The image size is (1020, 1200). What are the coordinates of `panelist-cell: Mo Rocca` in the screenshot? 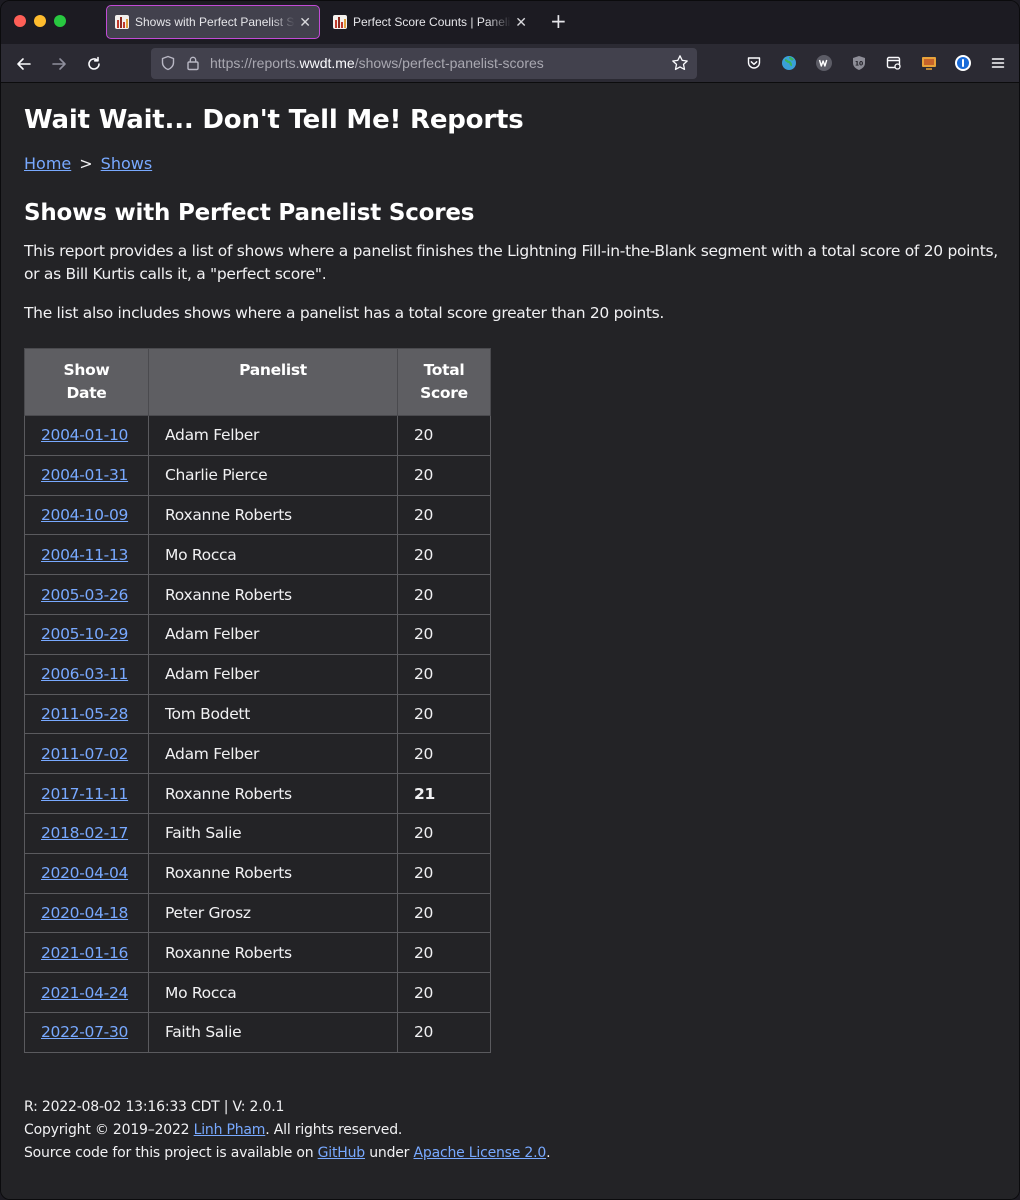 It's located at (273, 555).